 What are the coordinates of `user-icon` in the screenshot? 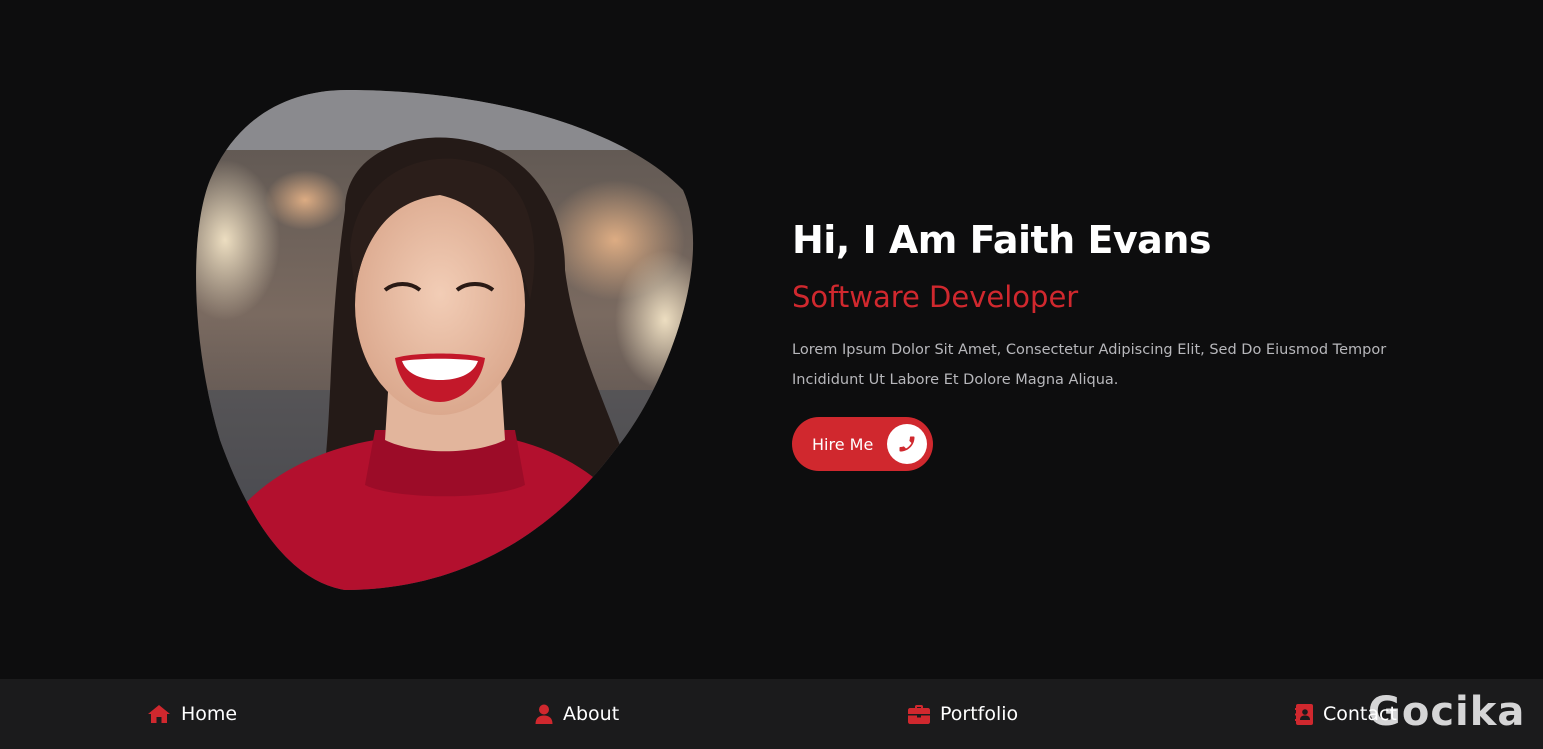 It's located at (544, 714).